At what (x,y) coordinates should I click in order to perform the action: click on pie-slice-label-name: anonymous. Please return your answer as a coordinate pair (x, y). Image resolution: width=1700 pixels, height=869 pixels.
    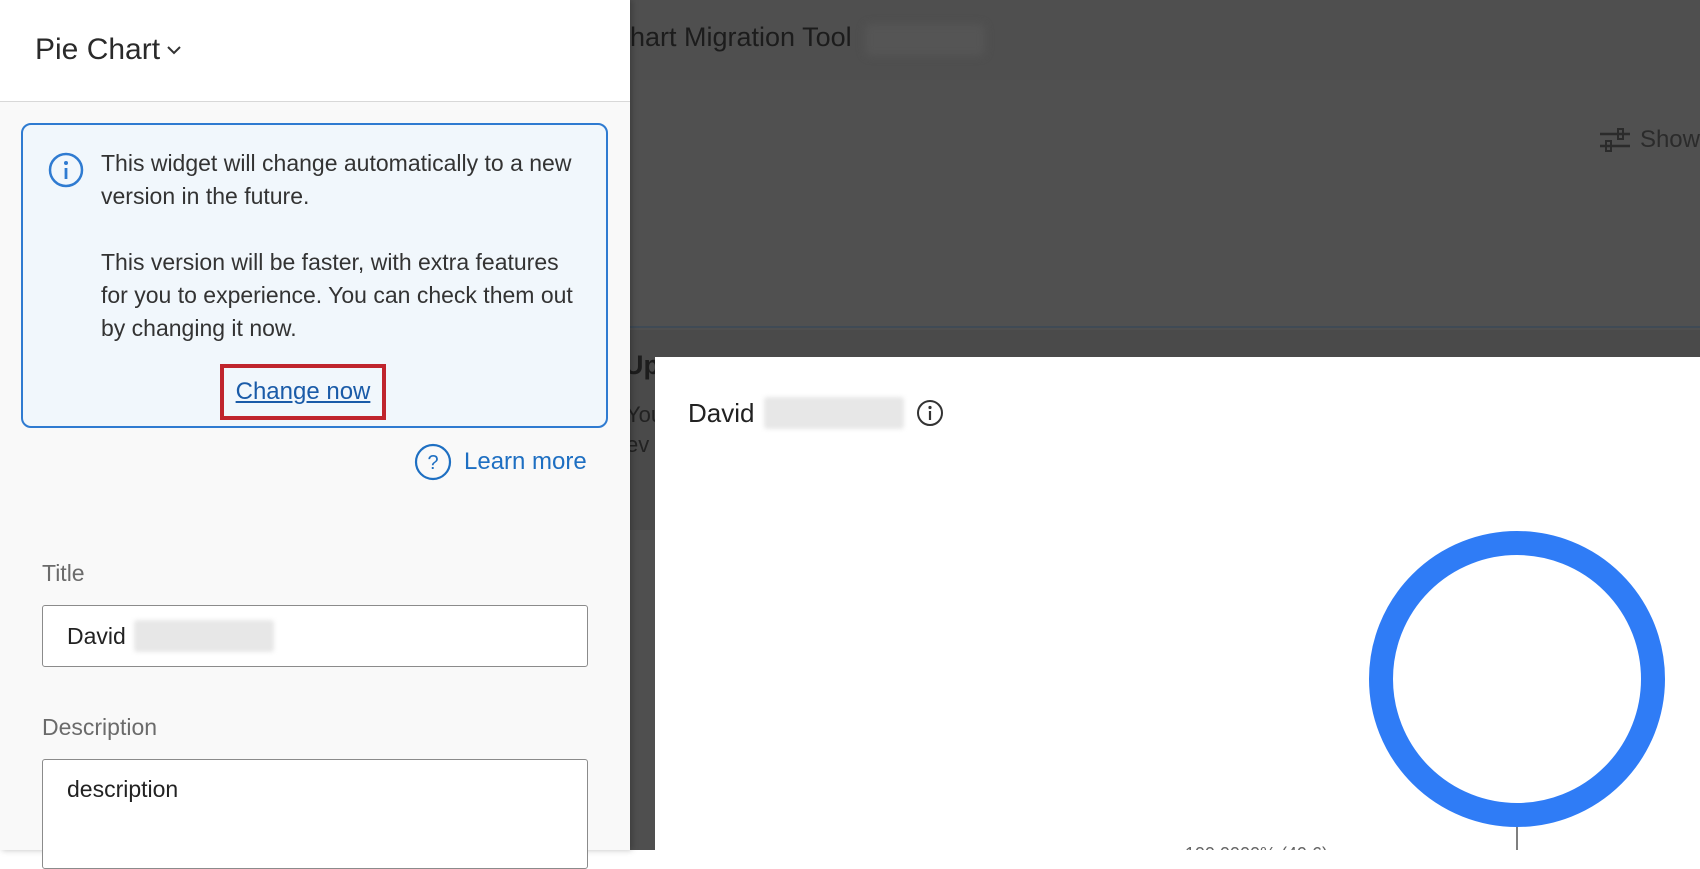
    Looking at the image, I should click on (1132, 847).